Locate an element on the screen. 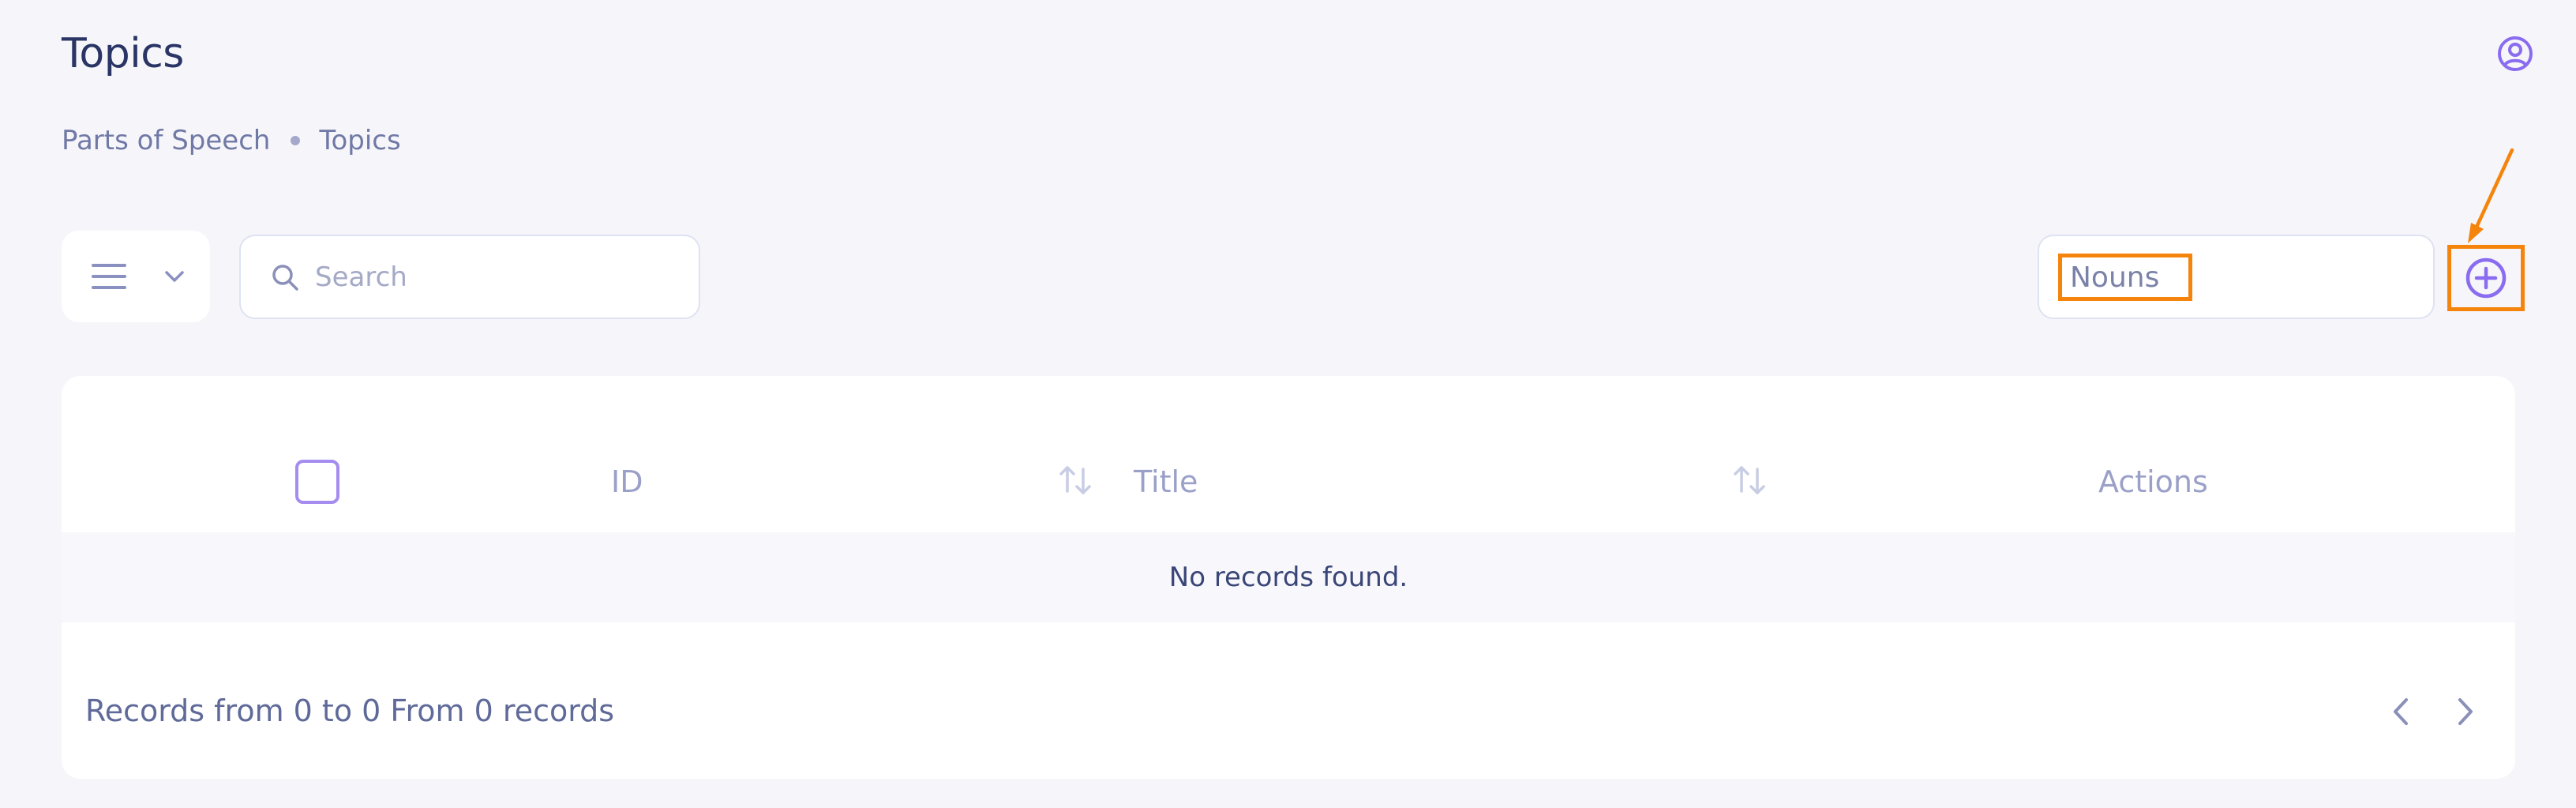 Image resolution: width=2576 pixels, height=808 pixels. user-account-button is located at coordinates (2515, 54).